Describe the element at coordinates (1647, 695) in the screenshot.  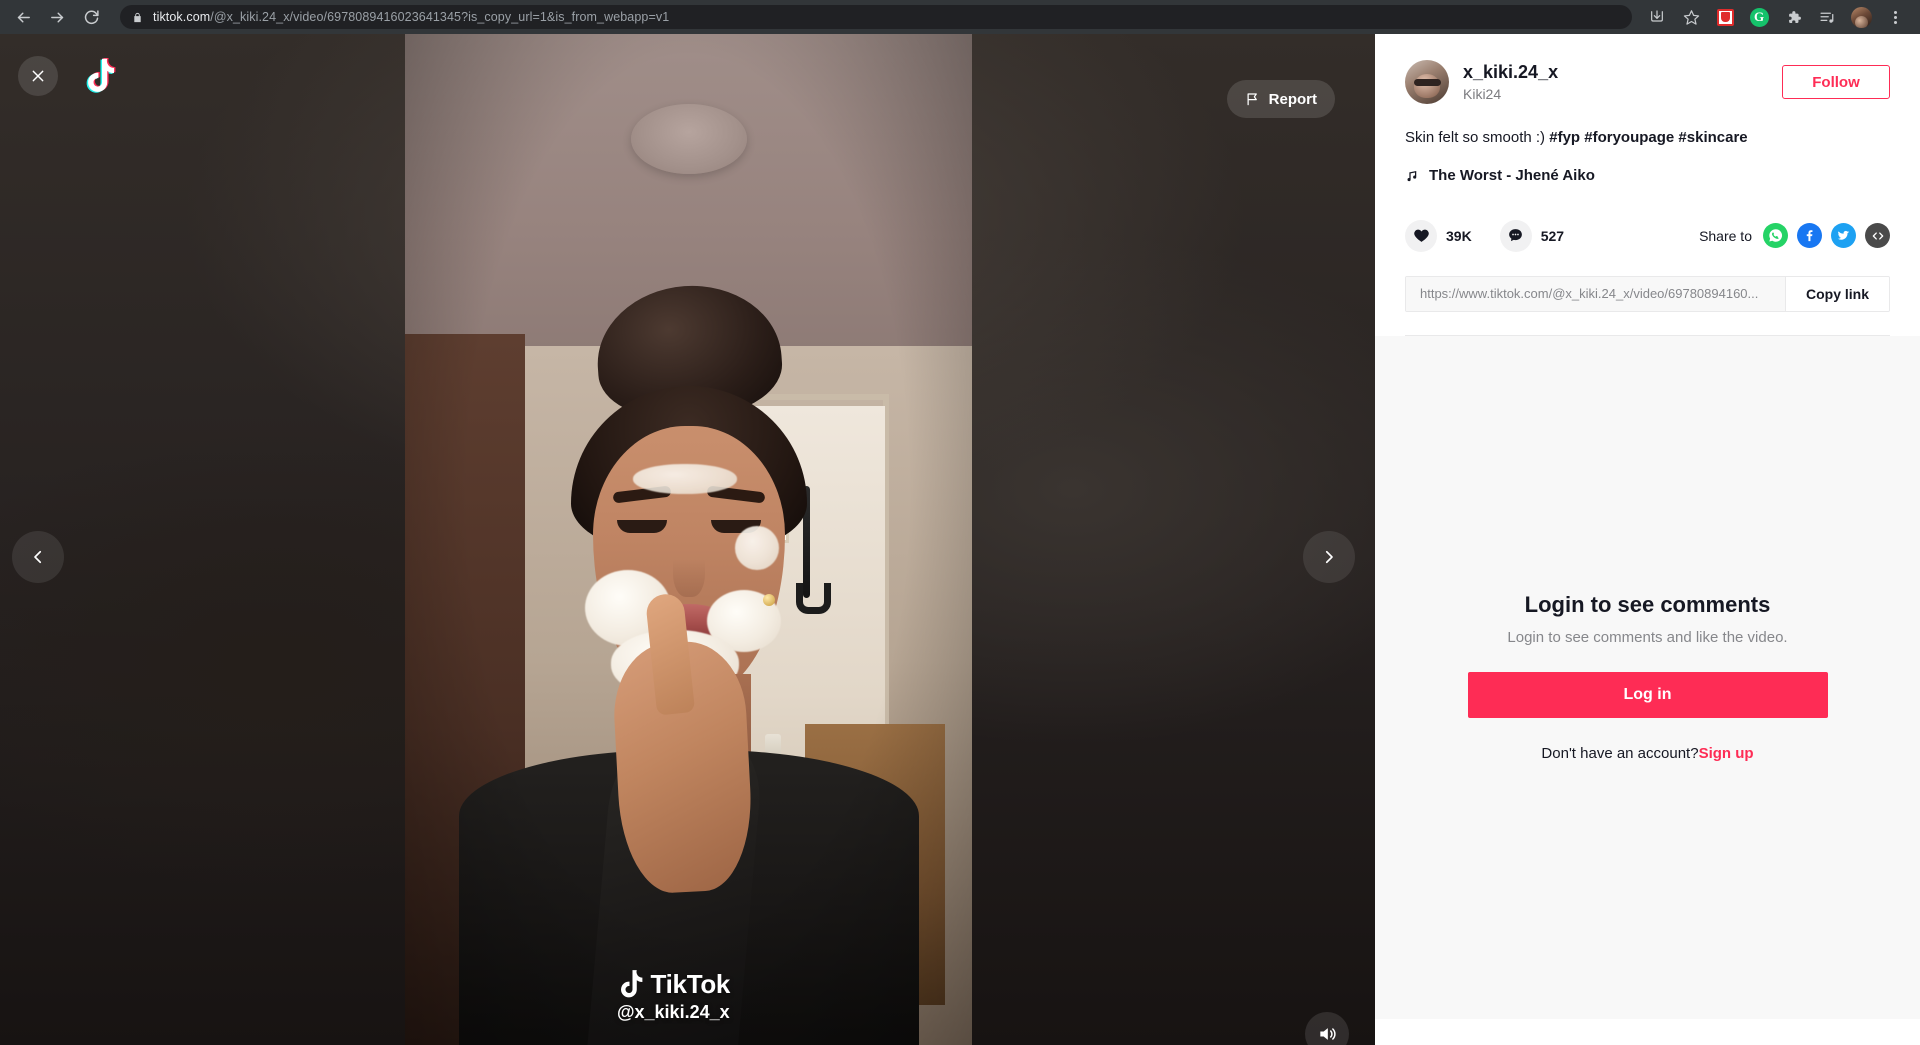
I see `login-button: Log in` at that location.